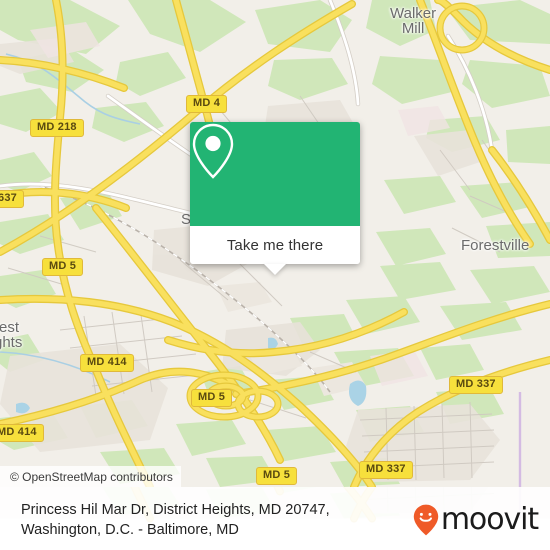 The image size is (550, 550). I want to click on popup-pin-panel, so click(275, 174).